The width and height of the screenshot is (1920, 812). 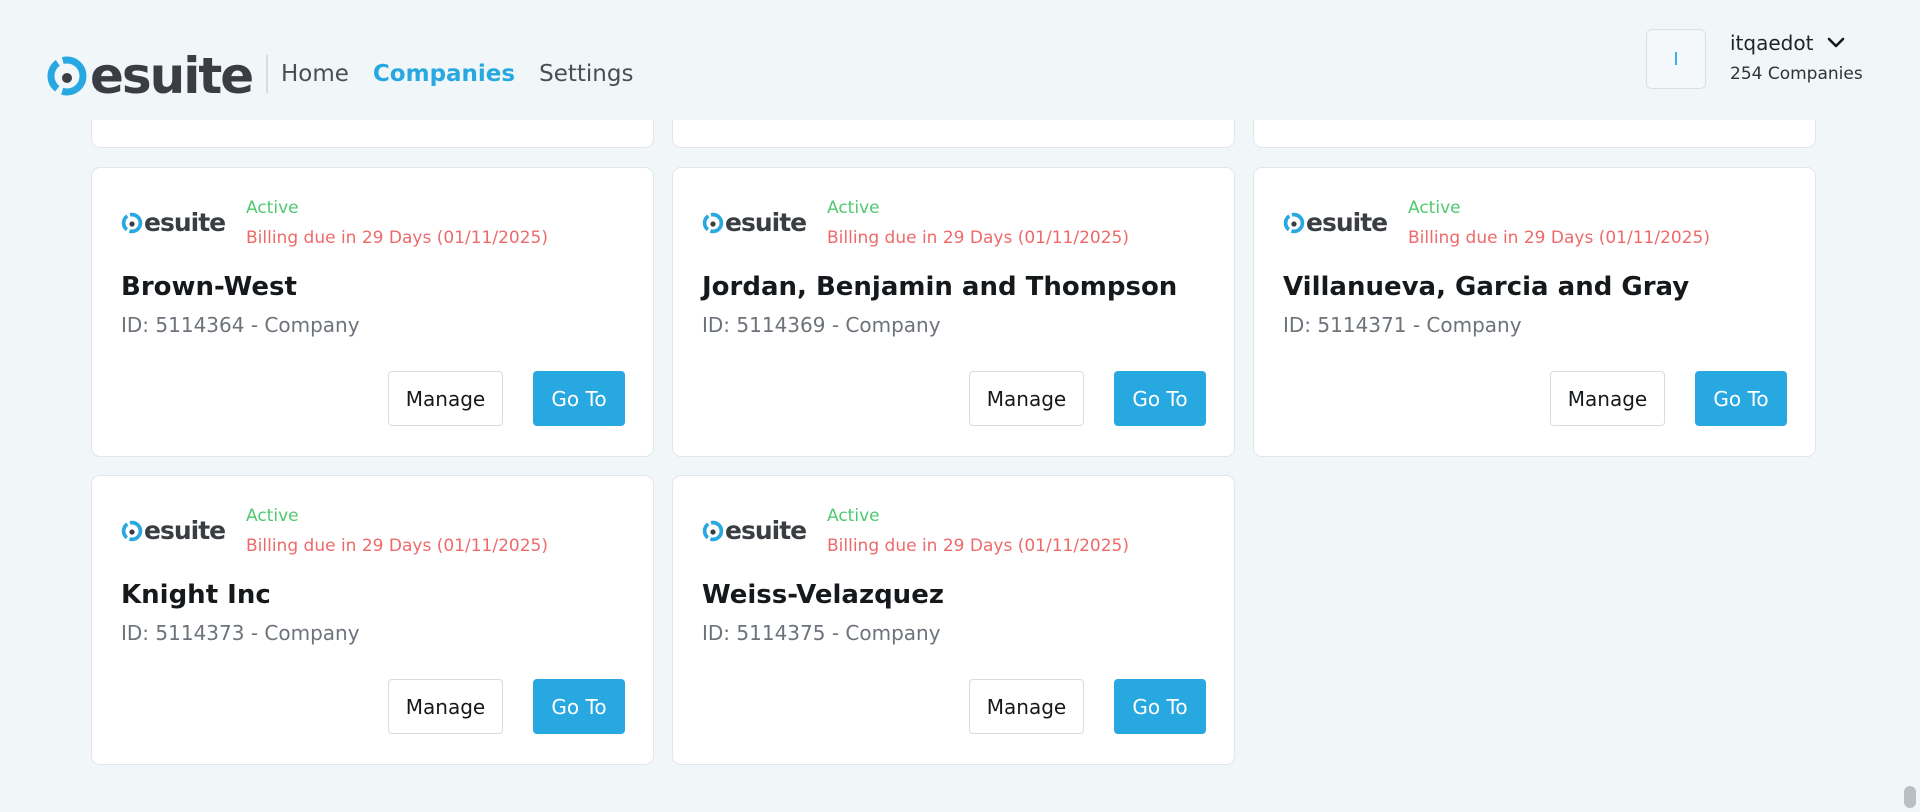 What do you see at coordinates (172, 76) in the screenshot?
I see `logo-text: esuite` at bounding box center [172, 76].